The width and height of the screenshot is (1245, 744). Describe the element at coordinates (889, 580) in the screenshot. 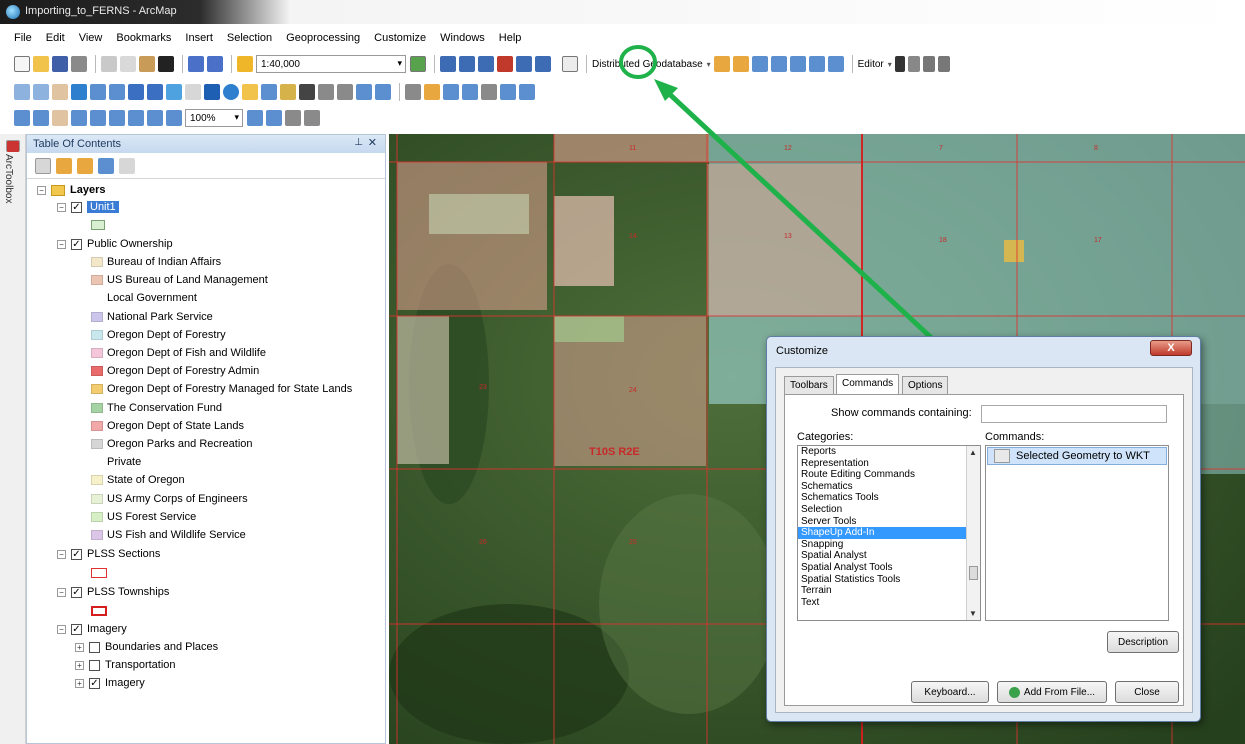

I see `category-item: Spatial Statistics Tools` at that location.